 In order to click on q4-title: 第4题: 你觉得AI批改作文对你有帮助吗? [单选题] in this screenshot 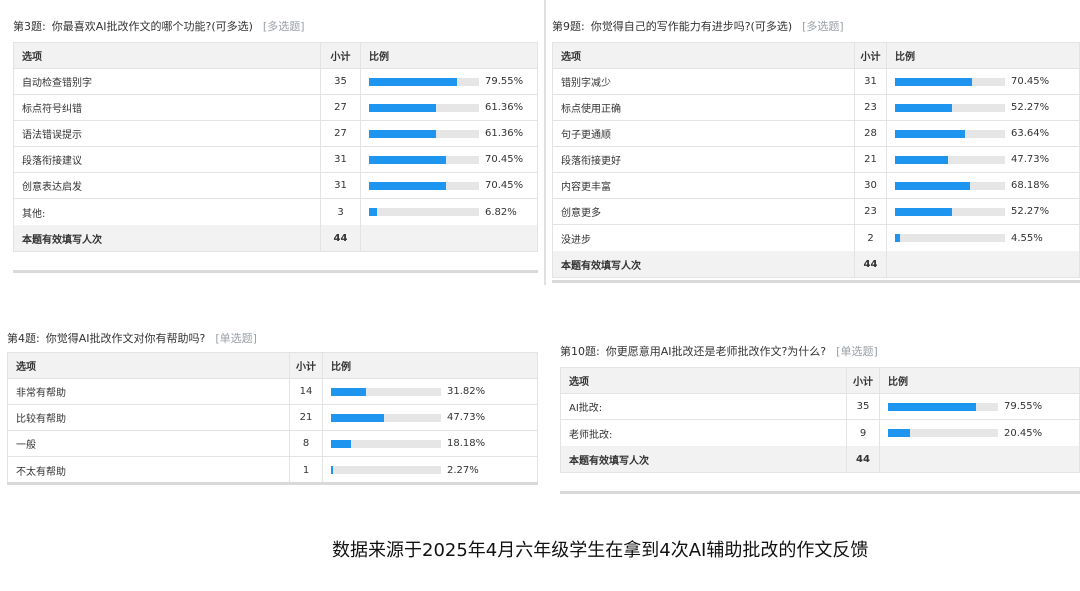, I will do `click(272, 339)`.